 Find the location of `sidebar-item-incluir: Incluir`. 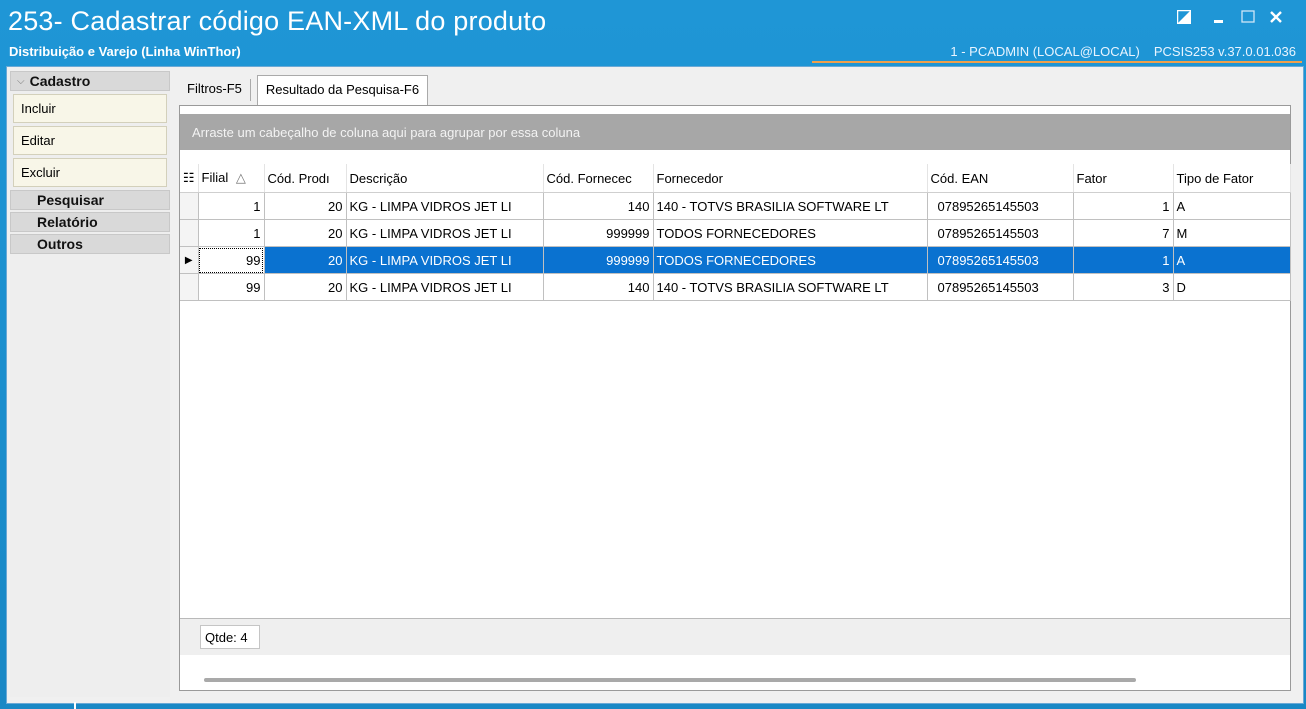

sidebar-item-incluir: Incluir is located at coordinates (90, 108).